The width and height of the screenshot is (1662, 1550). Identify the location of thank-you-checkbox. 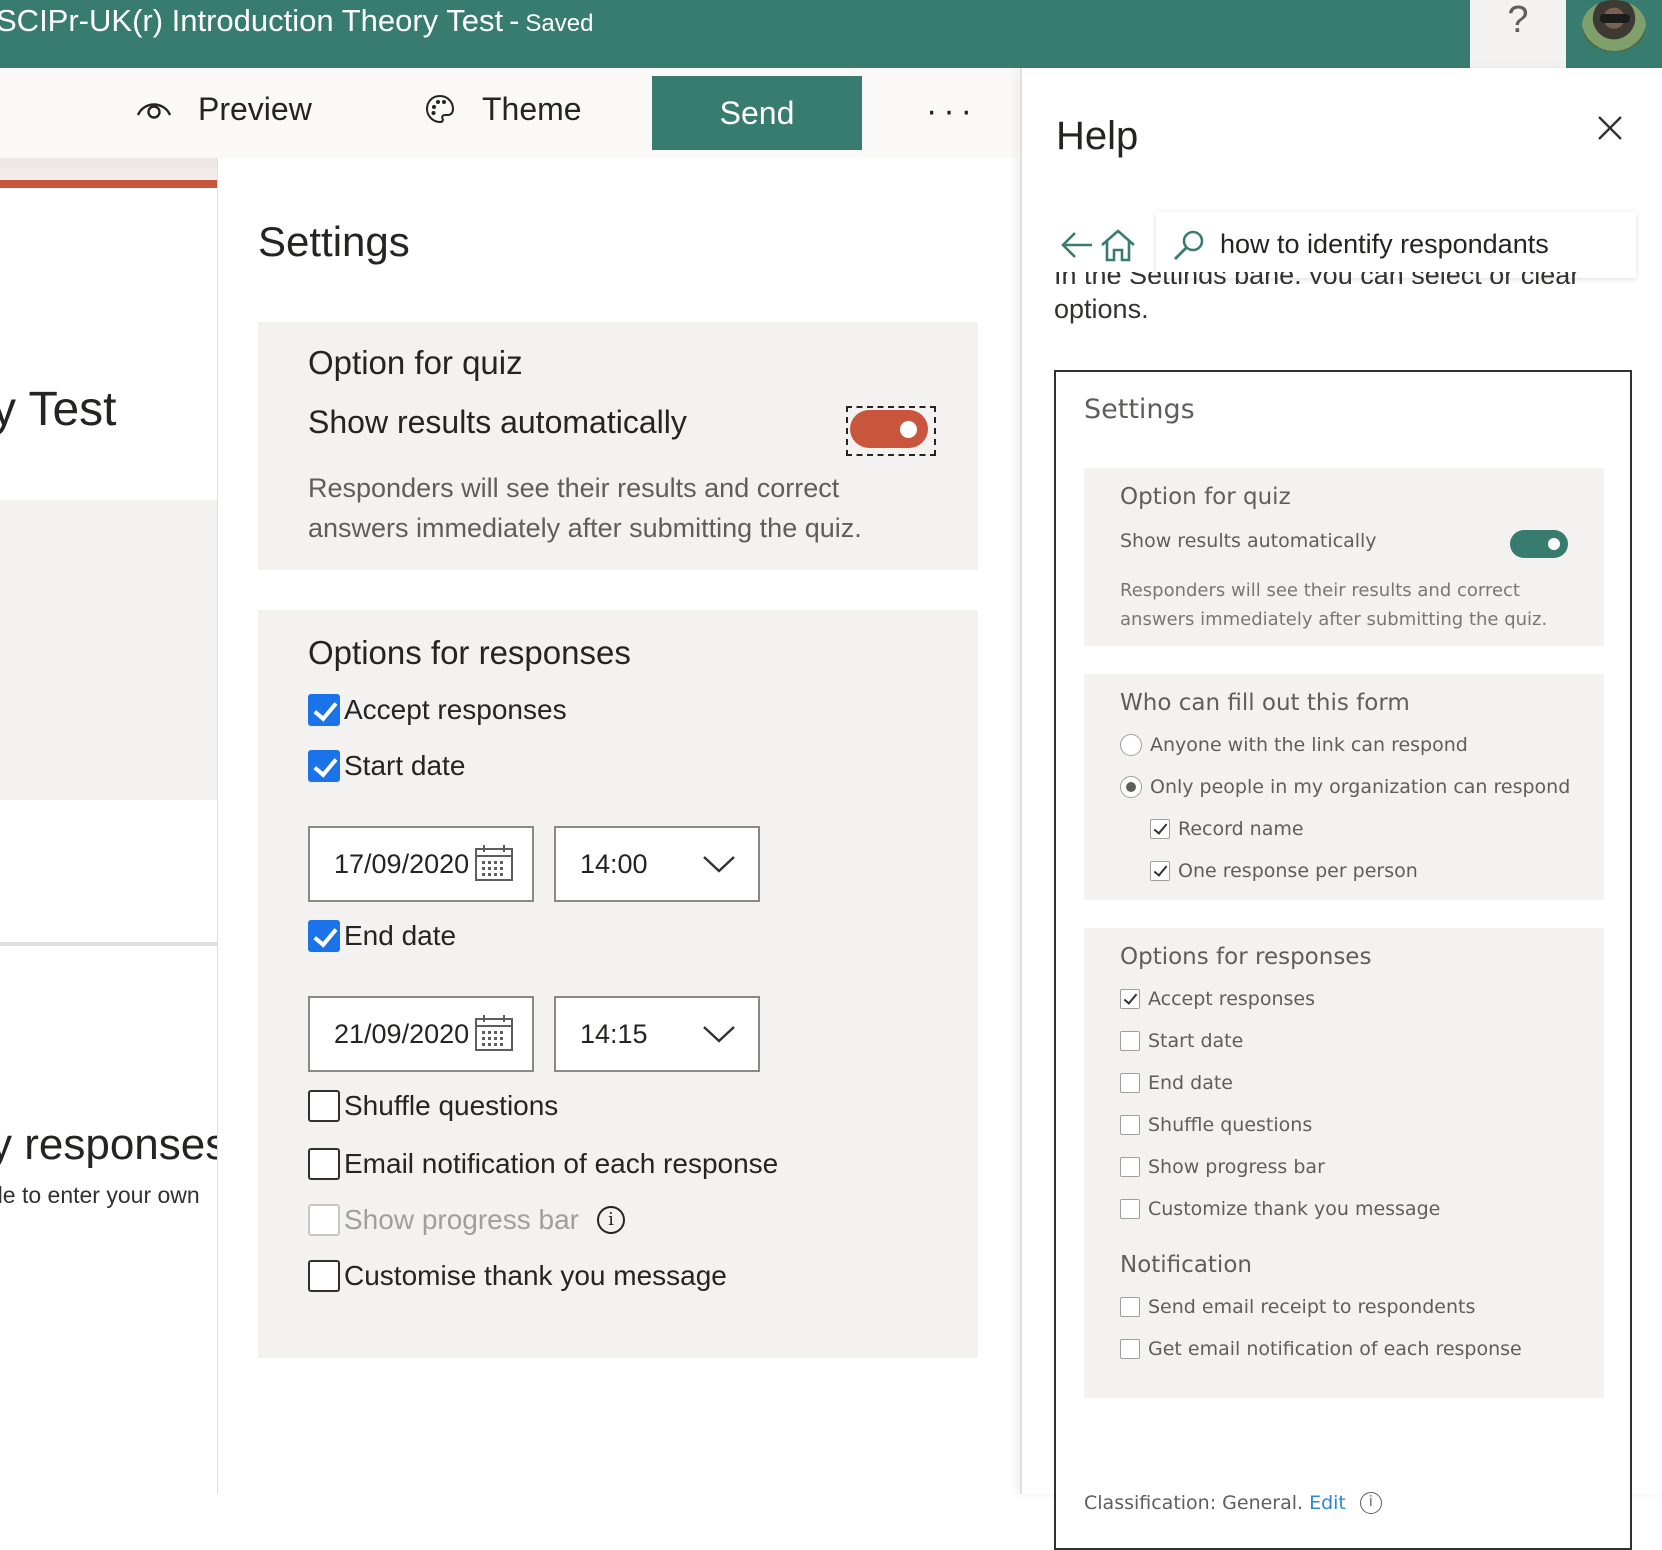
(324, 1276).